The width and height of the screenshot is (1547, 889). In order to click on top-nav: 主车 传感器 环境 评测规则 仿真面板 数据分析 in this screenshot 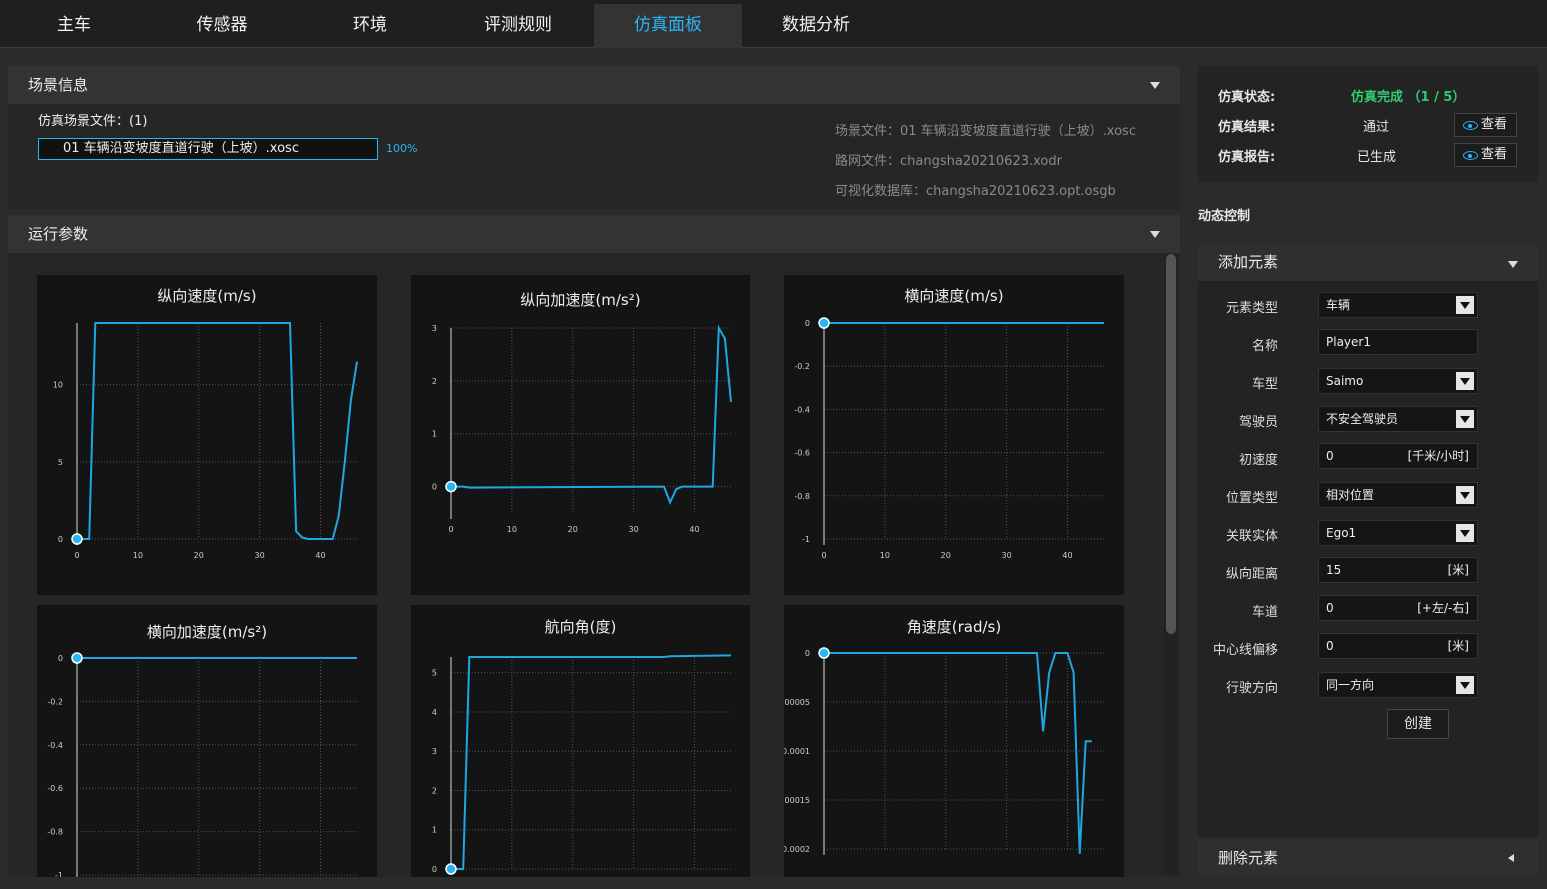, I will do `click(773, 24)`.